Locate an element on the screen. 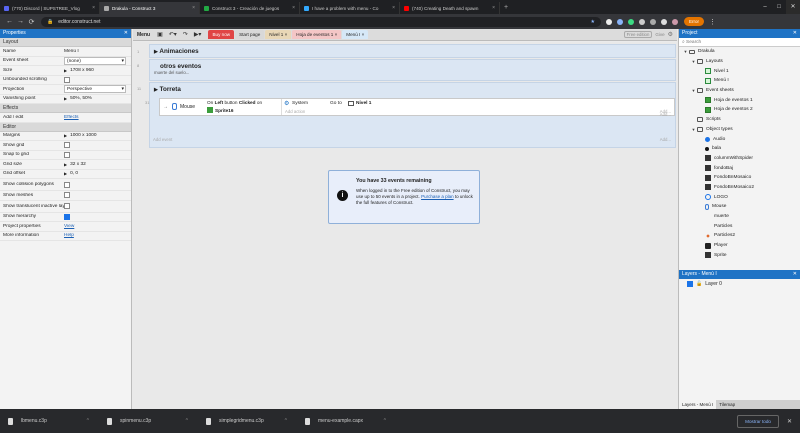 The image size is (800, 433). section-header: Effects is located at coordinates (65, 108).